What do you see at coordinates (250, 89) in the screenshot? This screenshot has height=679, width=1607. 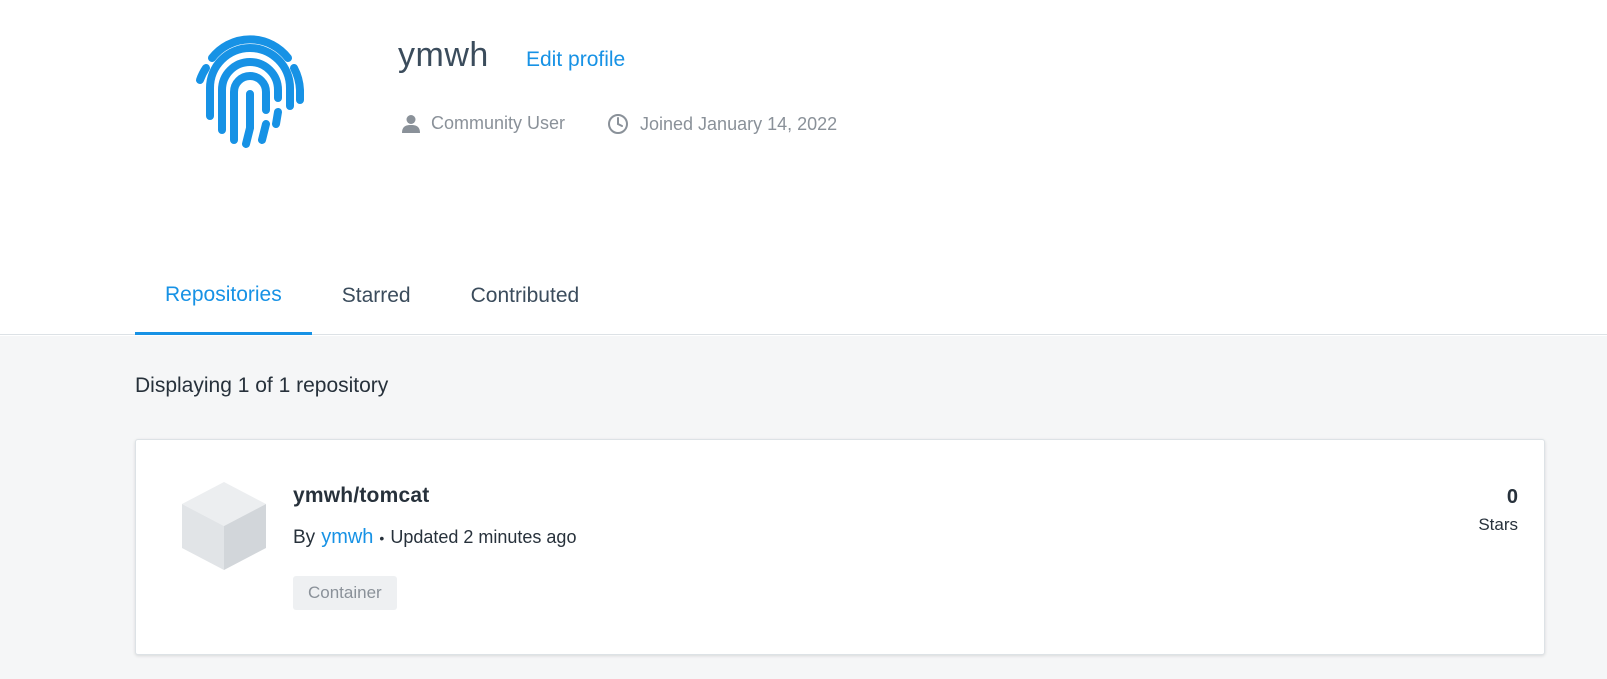 I see `fingerprint-icon` at bounding box center [250, 89].